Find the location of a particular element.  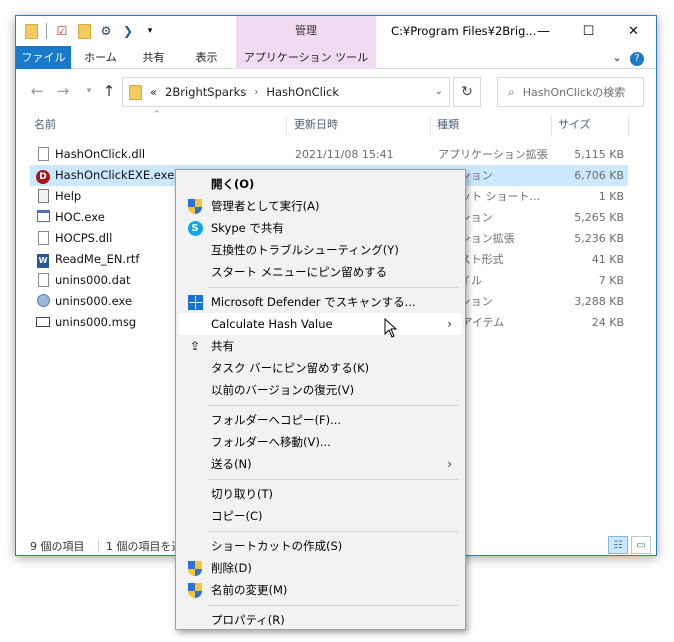

menu-item-copy: コピー(C) is located at coordinates (320, 516).